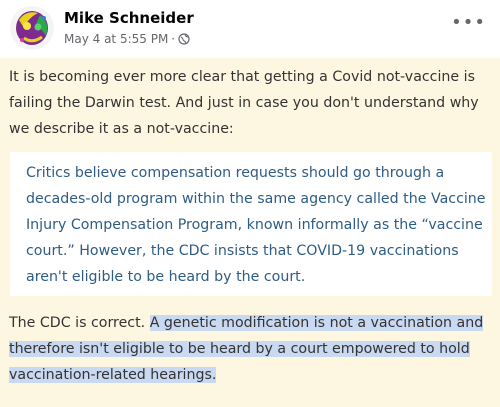 The image size is (500, 407). I want to click on post-timestamp: May 4 at 5:55 PM, so click(116, 39).